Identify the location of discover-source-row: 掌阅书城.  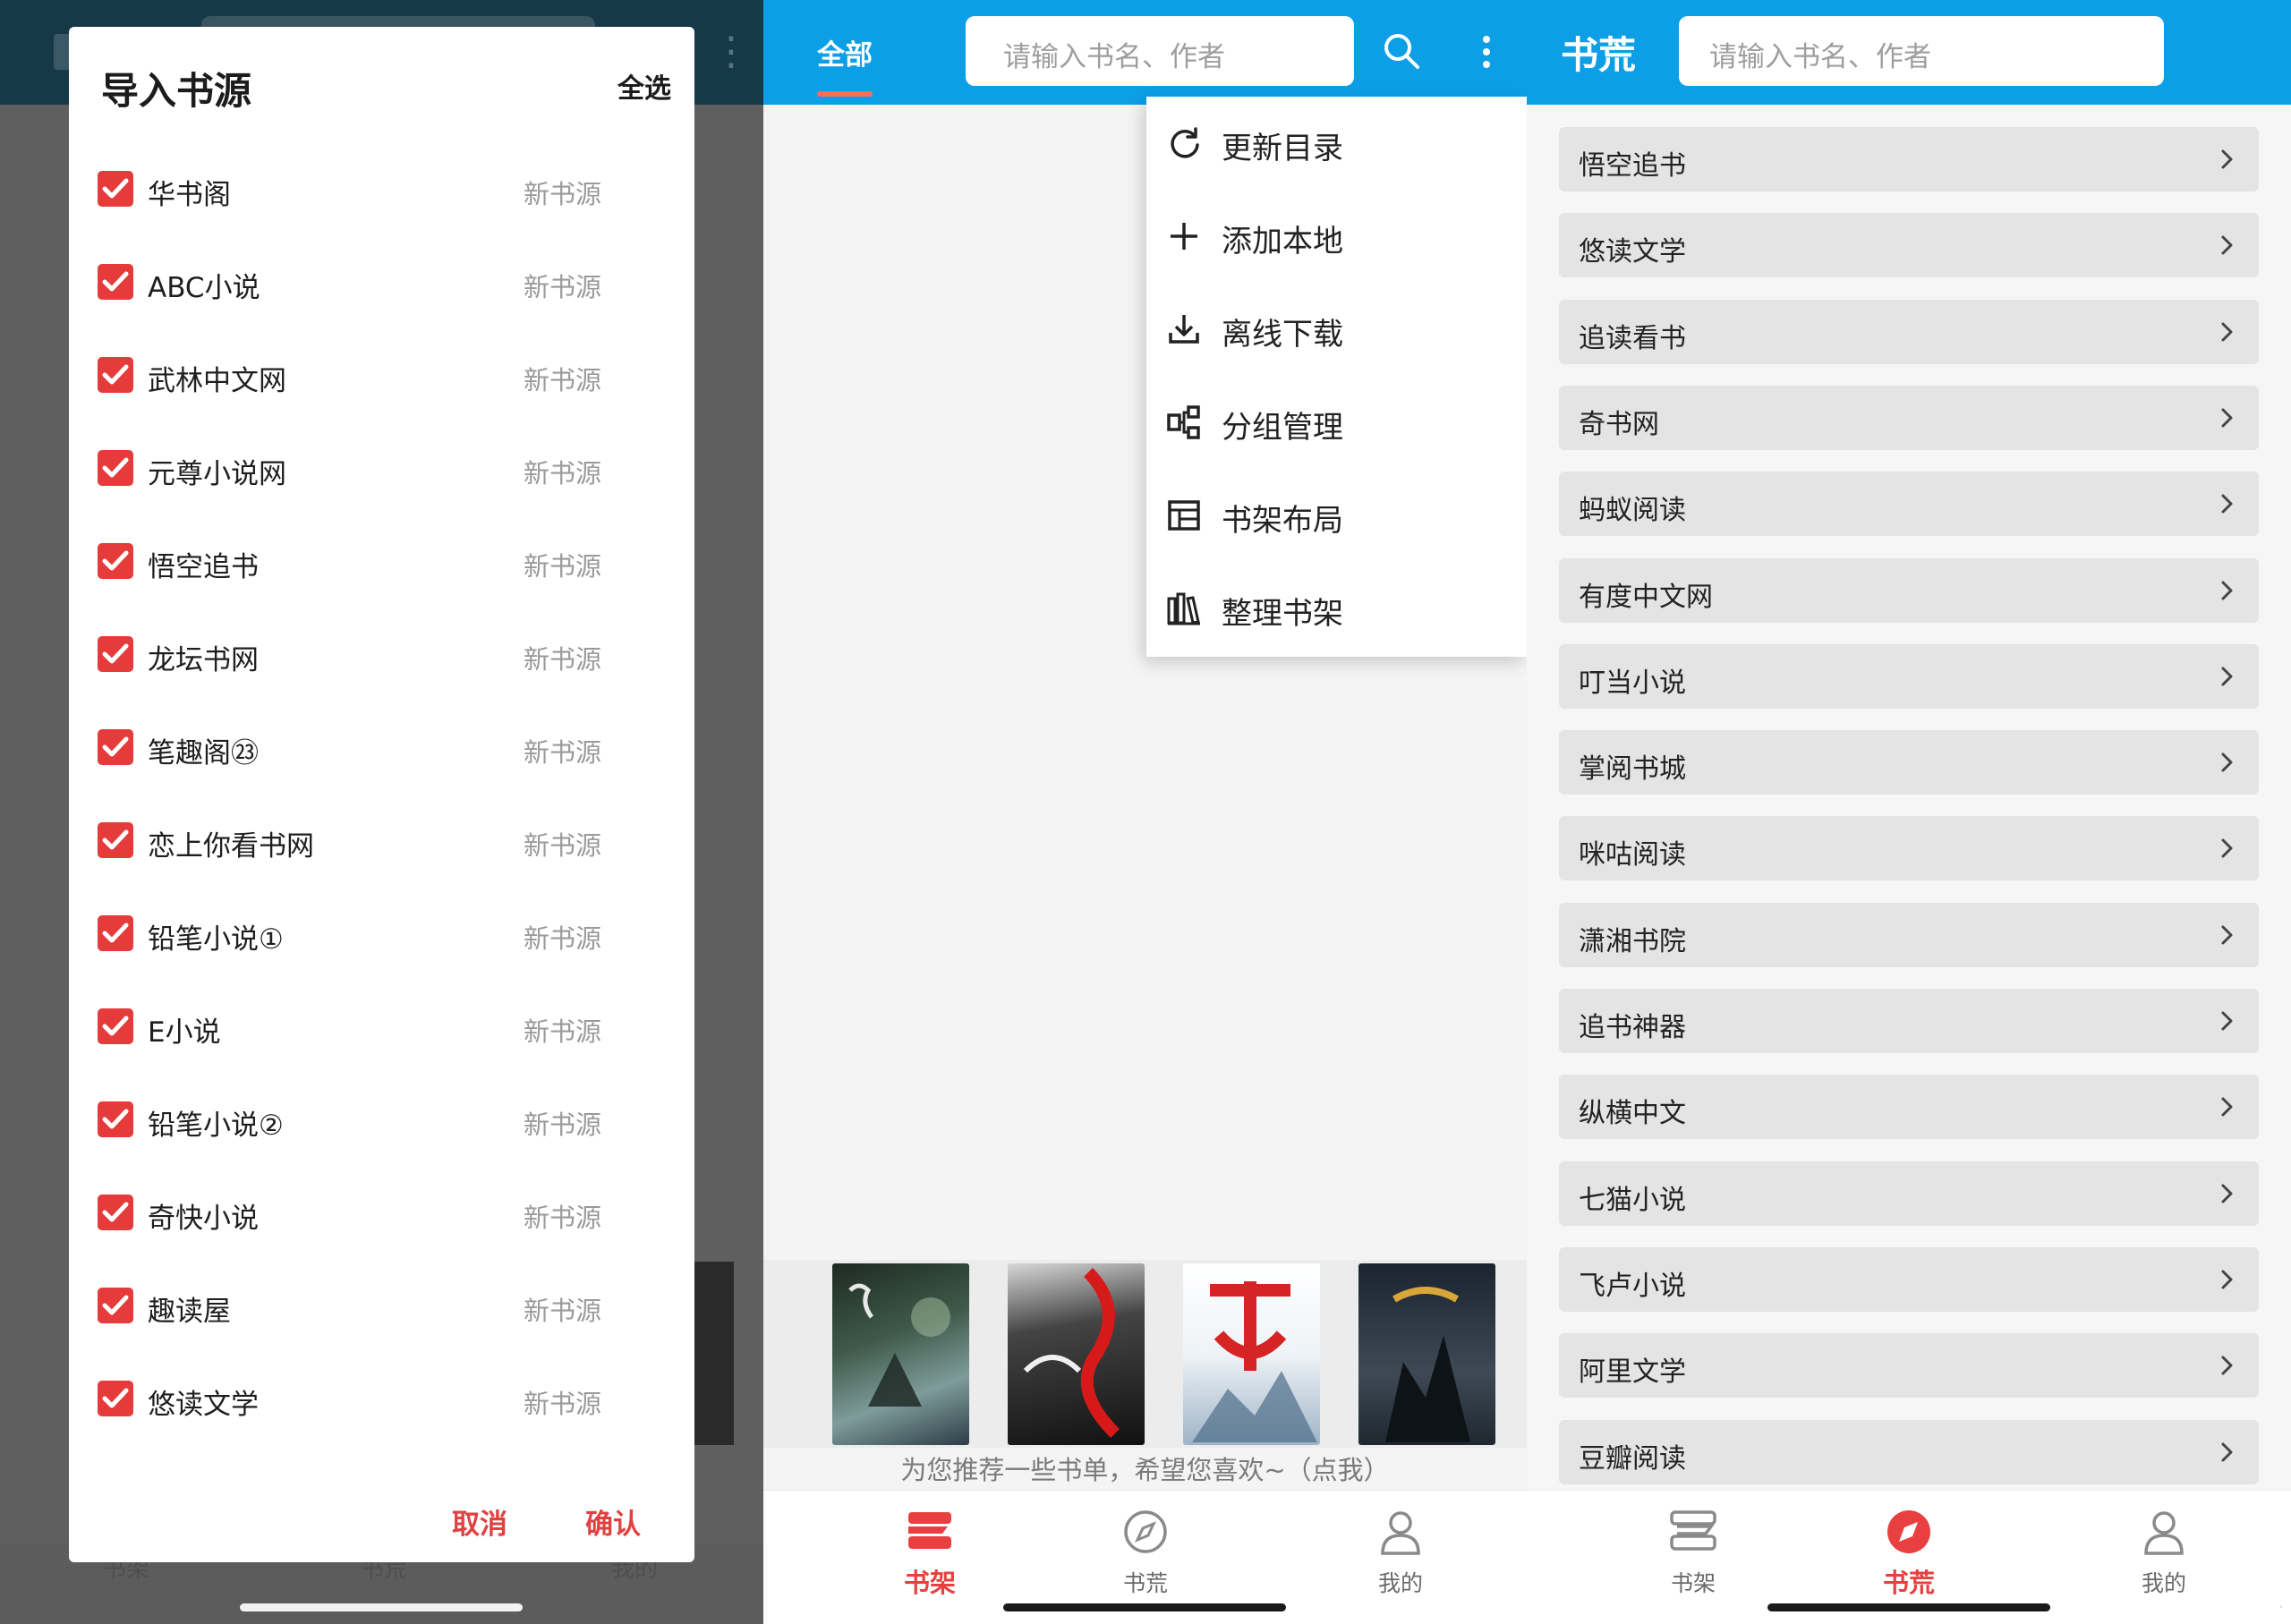
(1909, 762).